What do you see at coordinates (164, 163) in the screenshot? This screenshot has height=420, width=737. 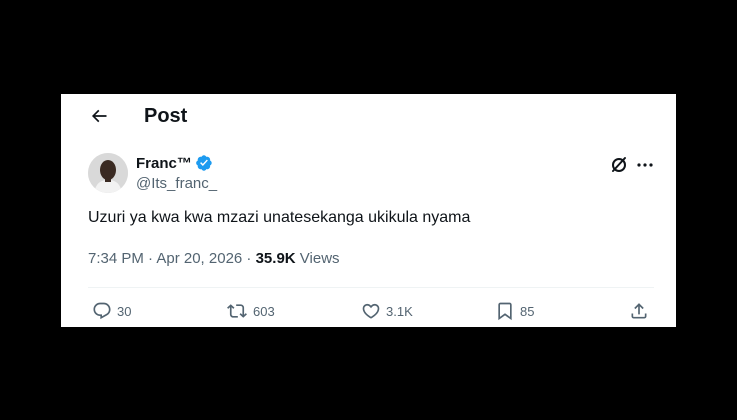 I see `author-display-name: Franc™` at bounding box center [164, 163].